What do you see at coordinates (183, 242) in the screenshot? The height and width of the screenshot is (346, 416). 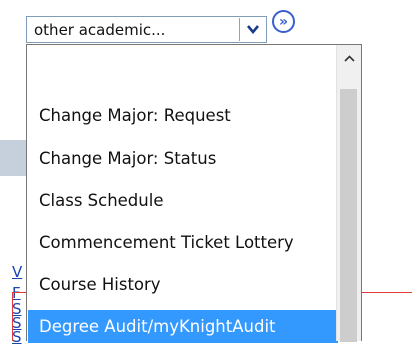 I see `dropdown-item: Commencement Ticket Lottery` at bounding box center [183, 242].